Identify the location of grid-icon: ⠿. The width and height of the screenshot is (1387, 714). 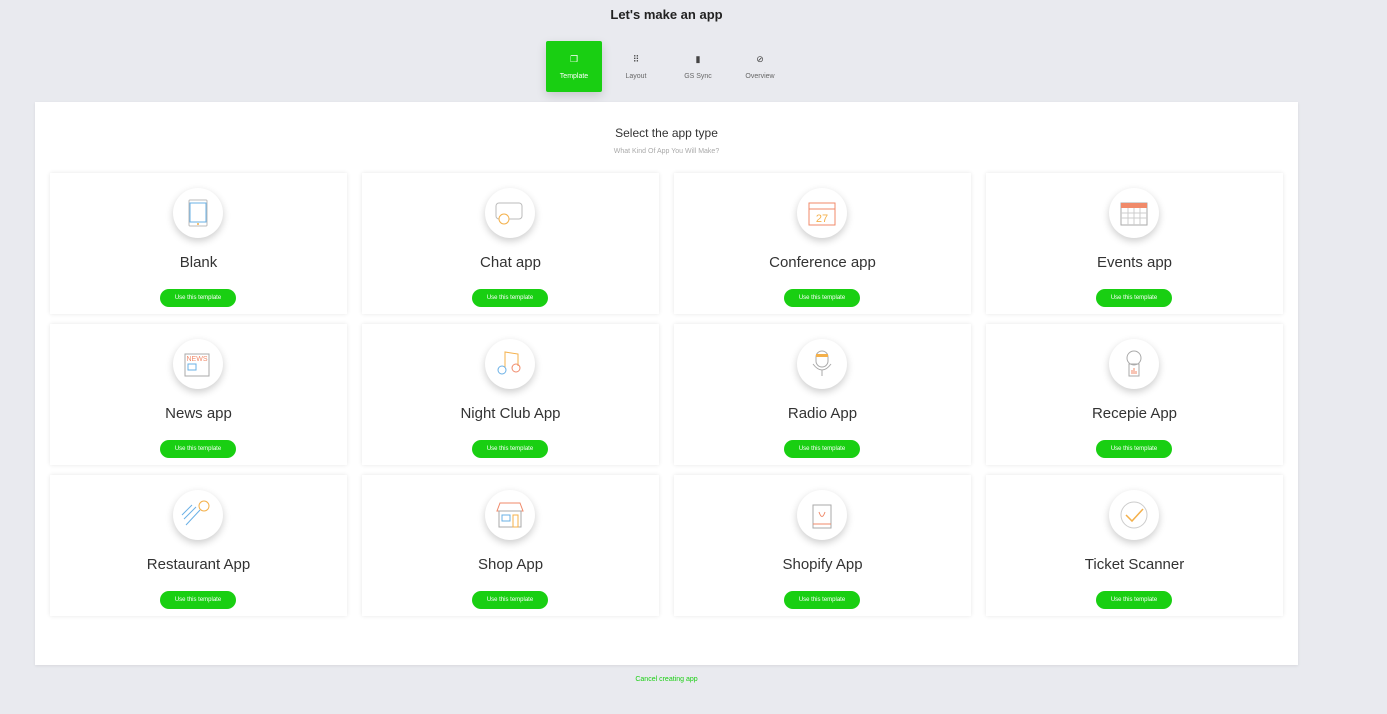
(636, 58).